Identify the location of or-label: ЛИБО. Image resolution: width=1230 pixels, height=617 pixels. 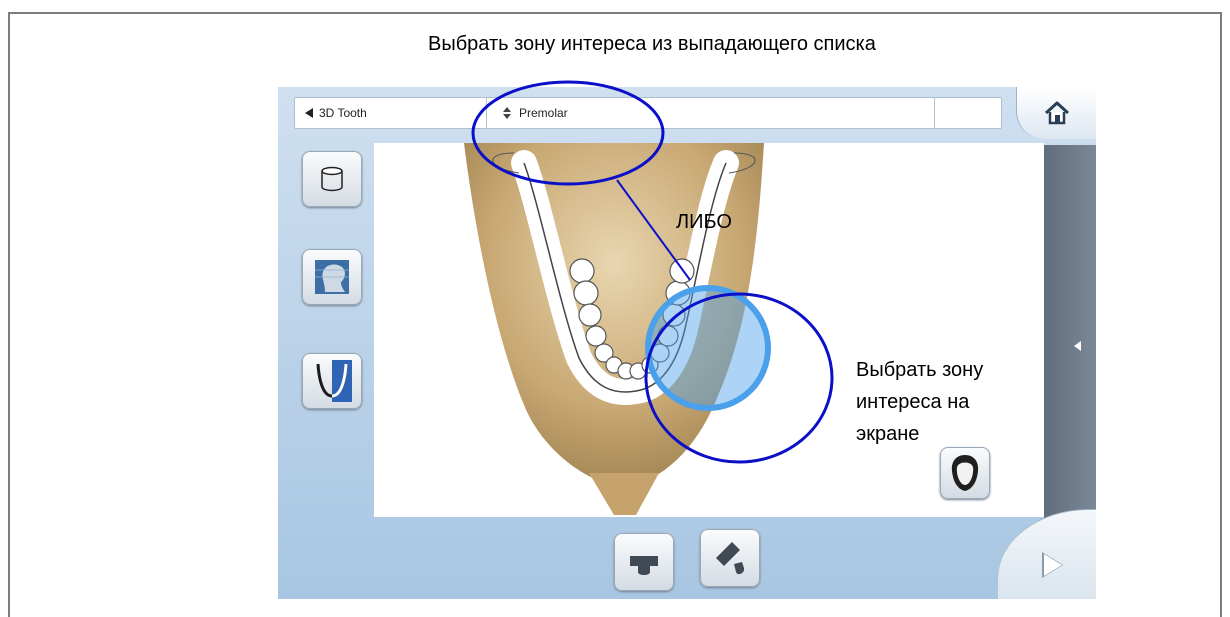
(704, 222).